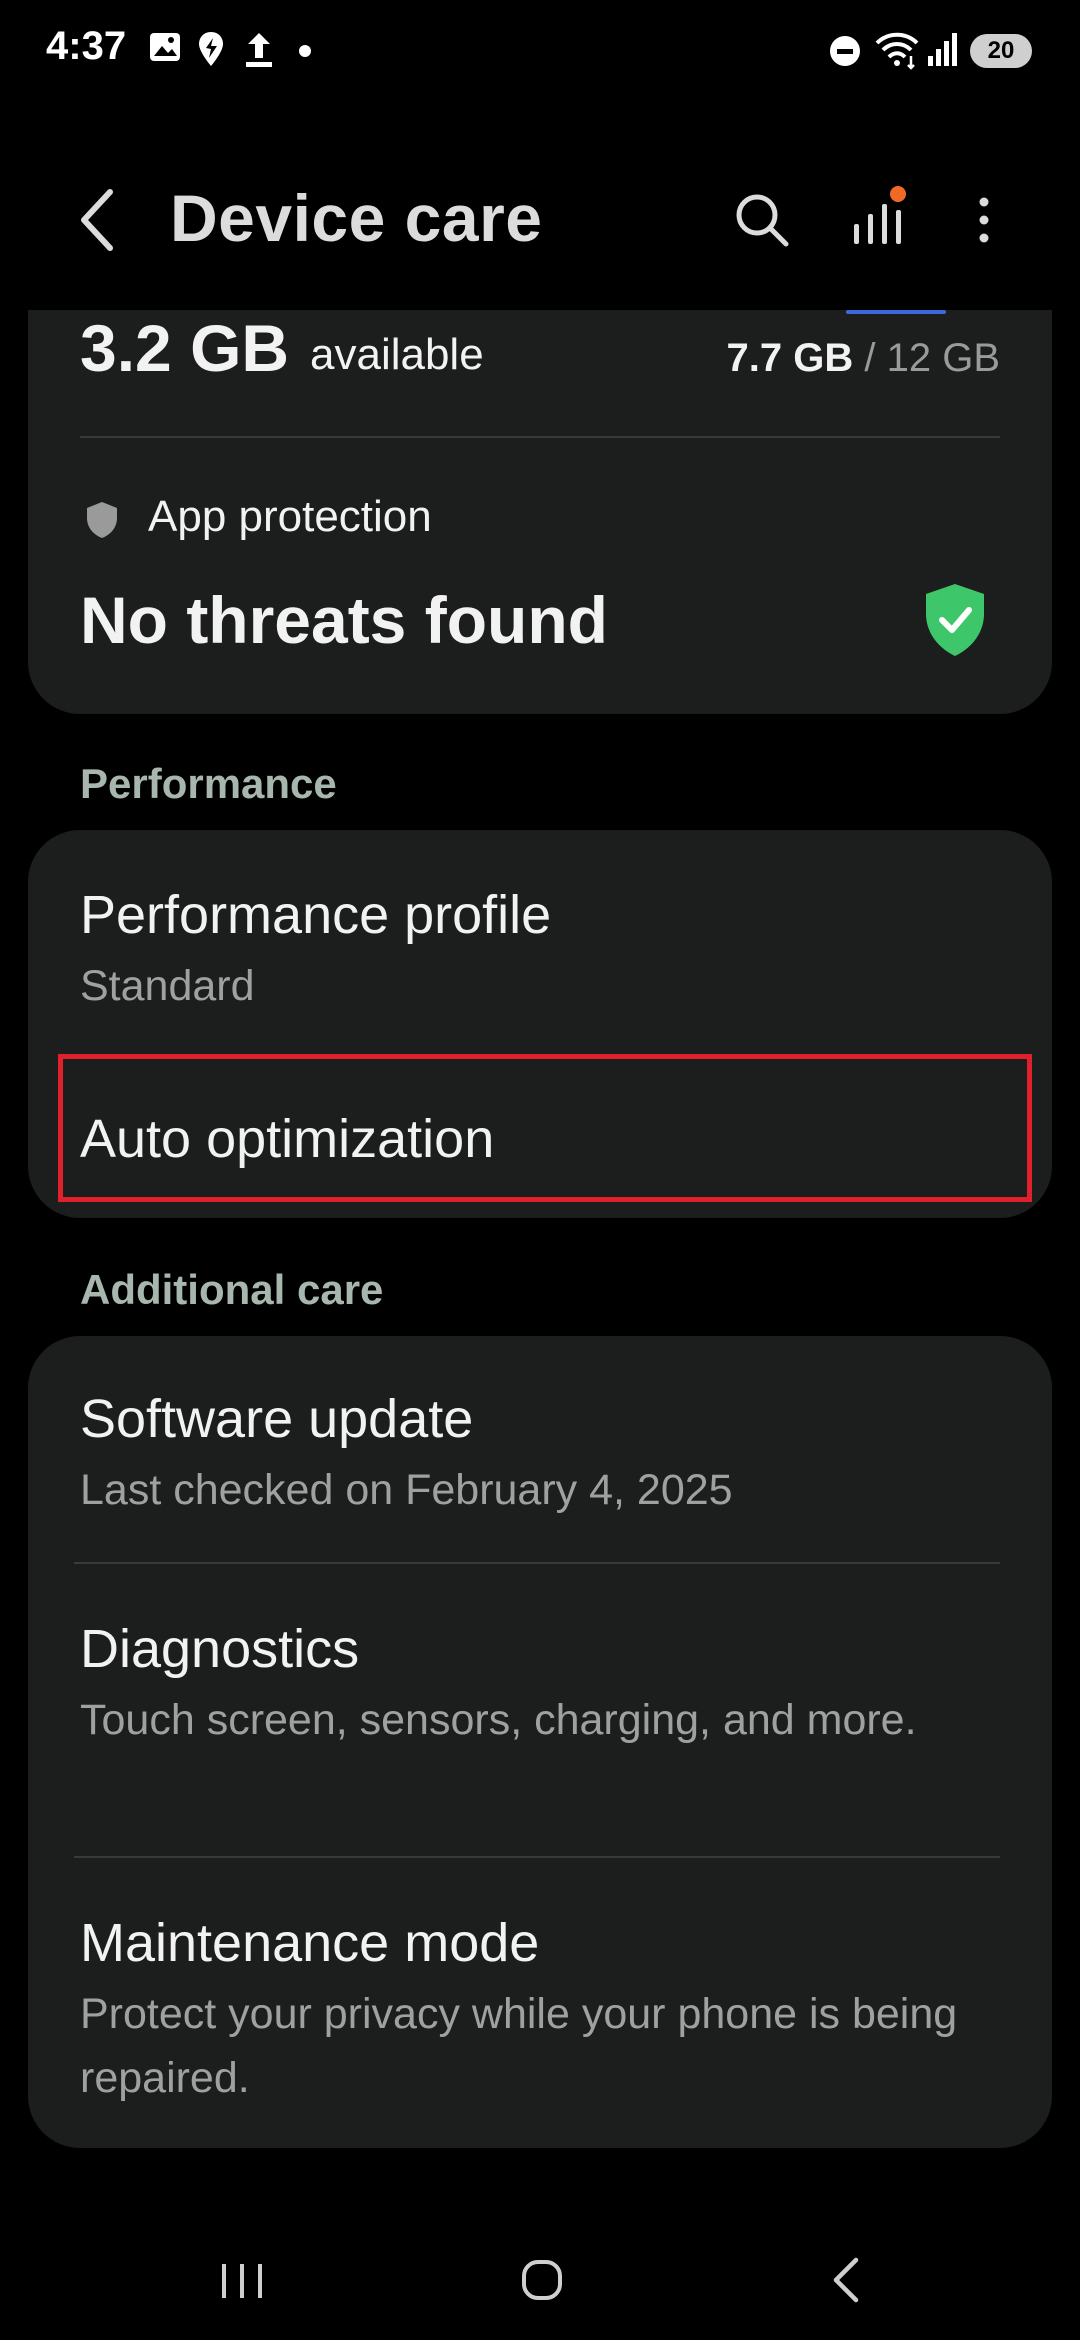  What do you see at coordinates (277, 1419) in the screenshot?
I see `software-update-title: Software update` at bounding box center [277, 1419].